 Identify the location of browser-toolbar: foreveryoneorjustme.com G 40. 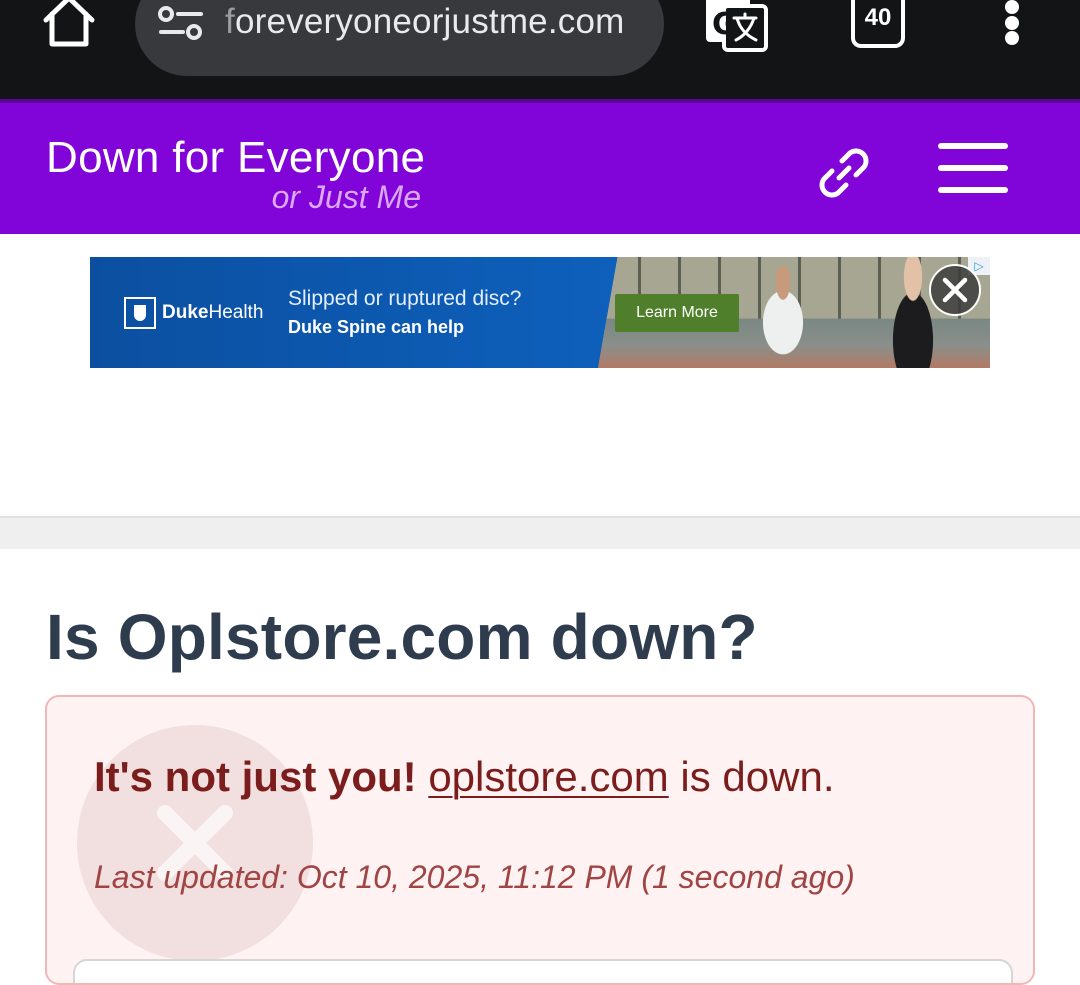
(540, 49).